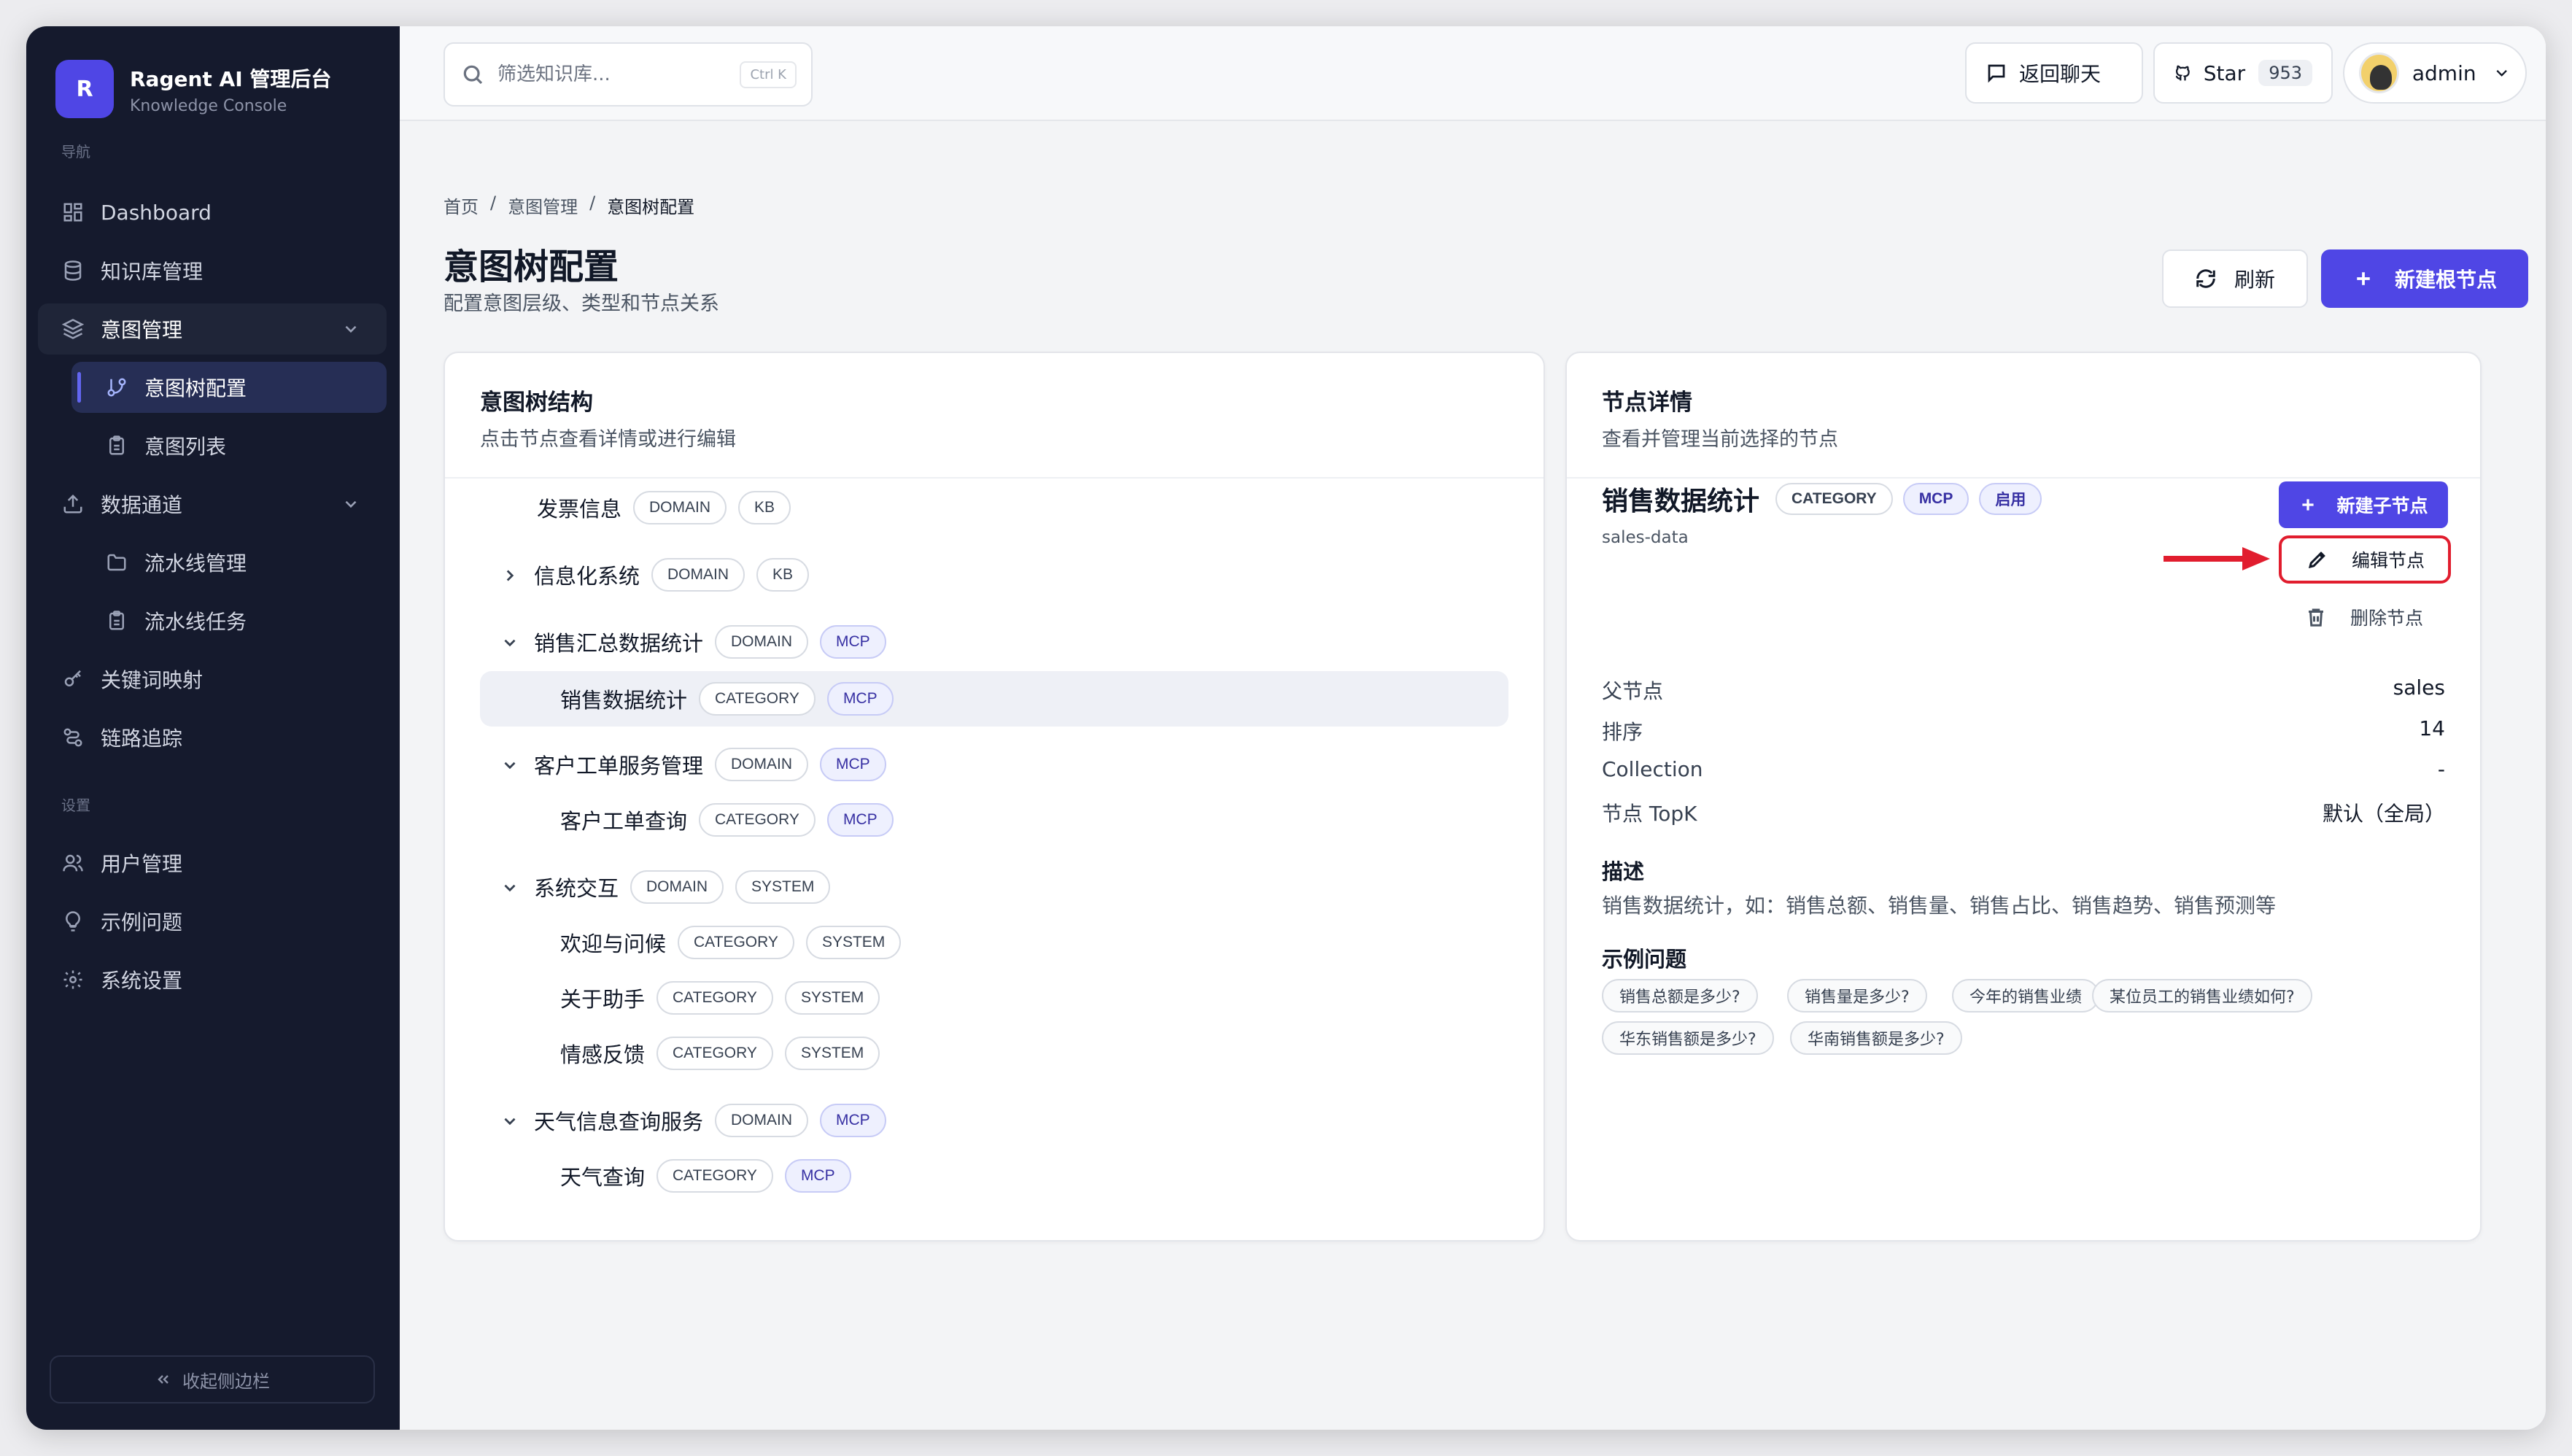 The width and height of the screenshot is (2572, 1456). I want to click on red-arrow-annotation, so click(2217, 558).